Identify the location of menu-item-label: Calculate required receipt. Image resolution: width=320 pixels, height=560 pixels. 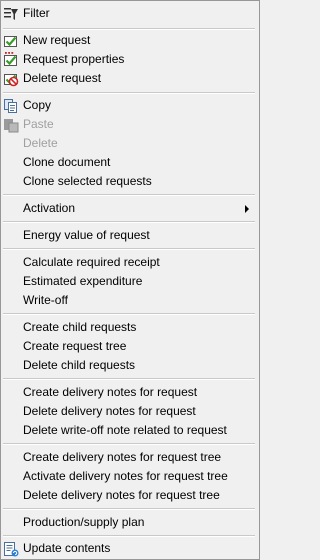
(91, 262).